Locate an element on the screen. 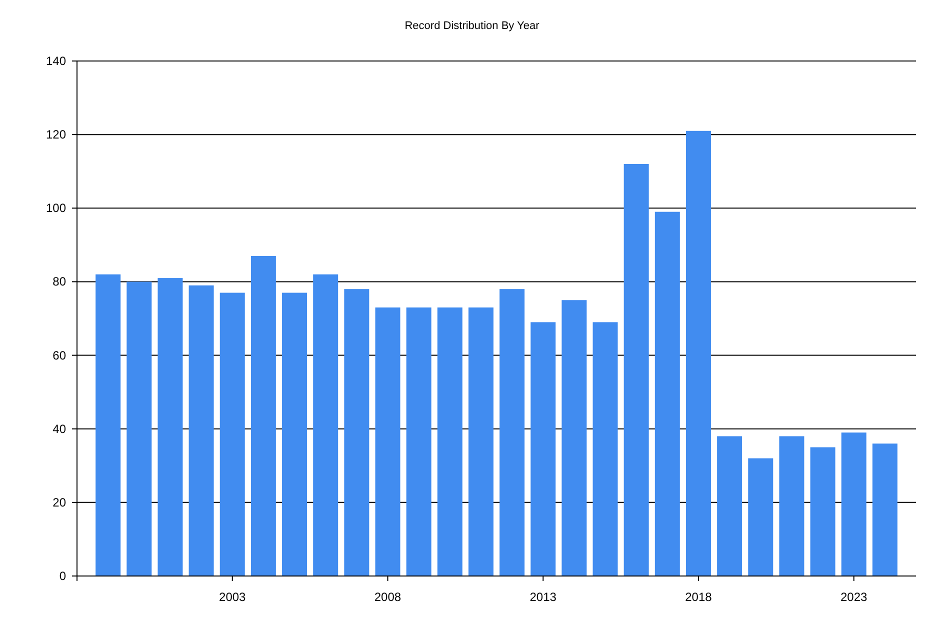 The image size is (945, 630). tick-label: 80 is located at coordinates (59, 281).